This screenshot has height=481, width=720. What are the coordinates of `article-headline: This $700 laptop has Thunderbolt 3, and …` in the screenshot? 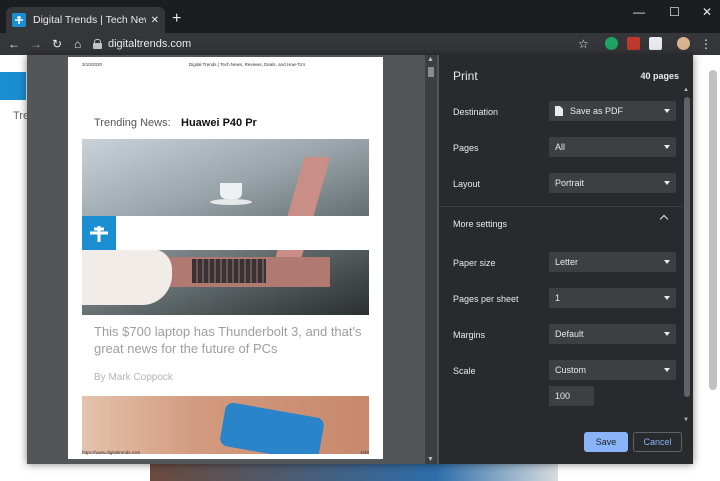 It's located at (228, 340).